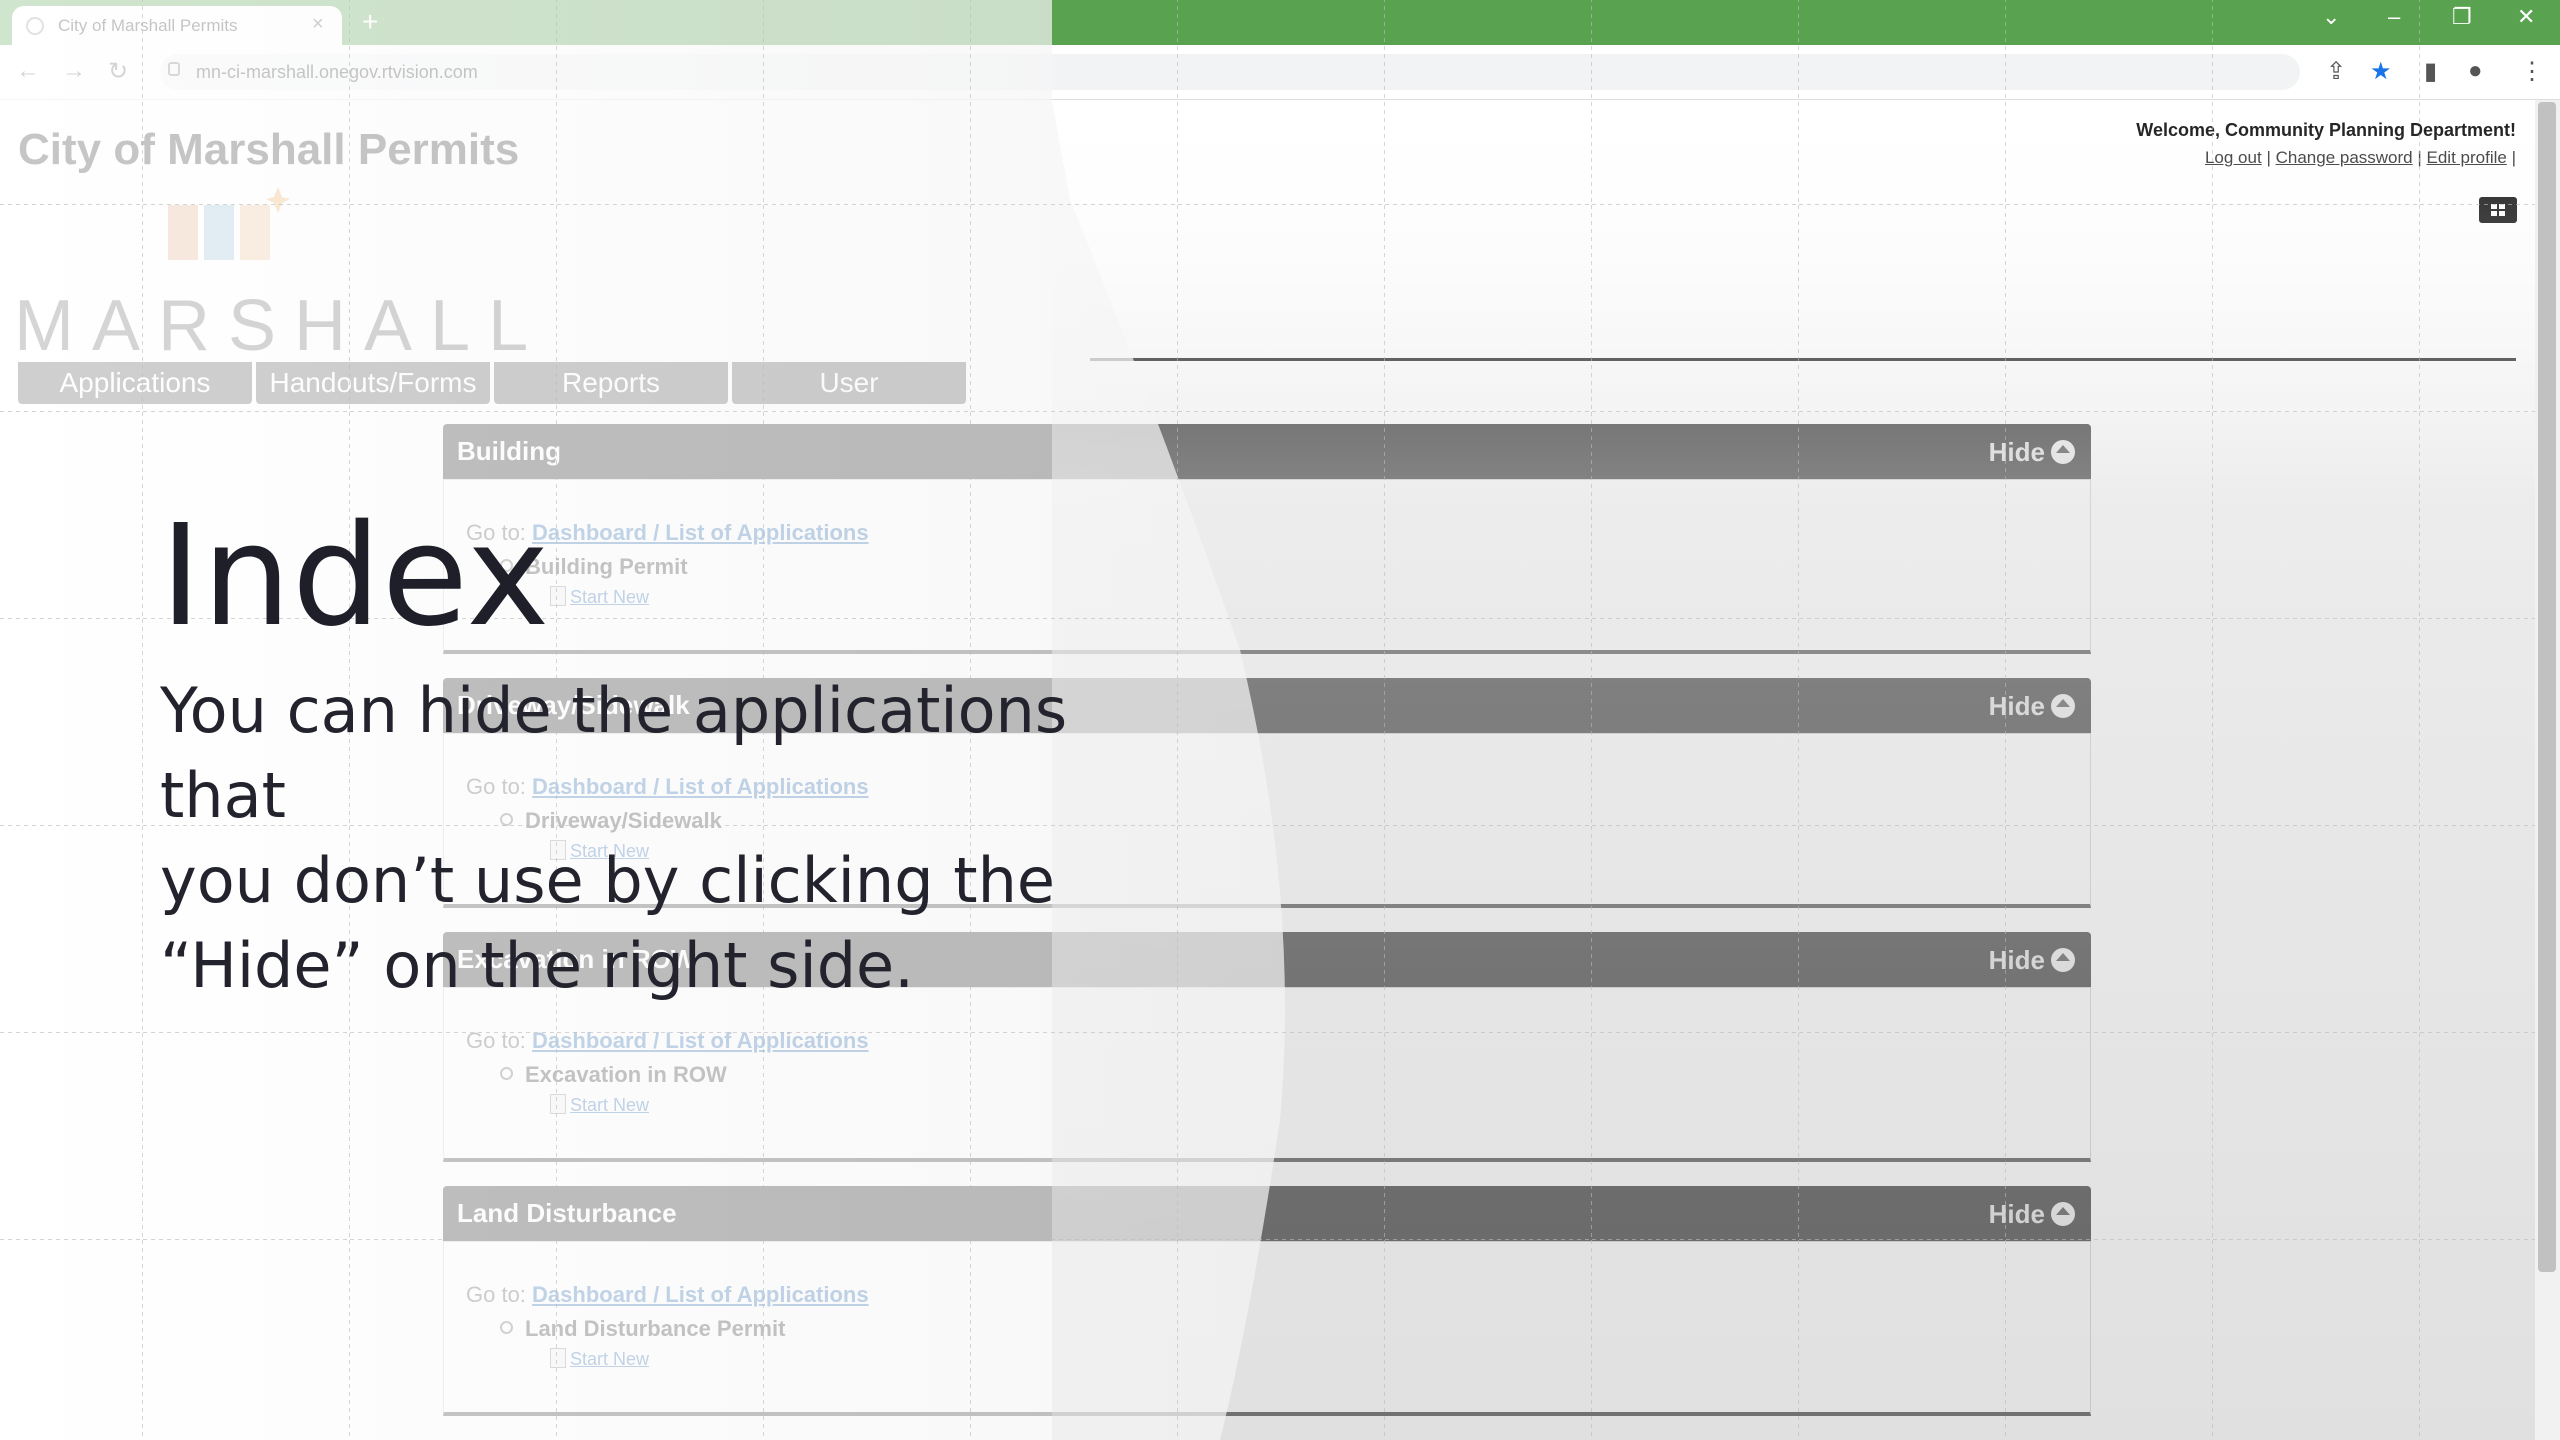 The image size is (2560, 1440). Describe the element at coordinates (355, 576) in the screenshot. I see `slide-heading: Index` at that location.